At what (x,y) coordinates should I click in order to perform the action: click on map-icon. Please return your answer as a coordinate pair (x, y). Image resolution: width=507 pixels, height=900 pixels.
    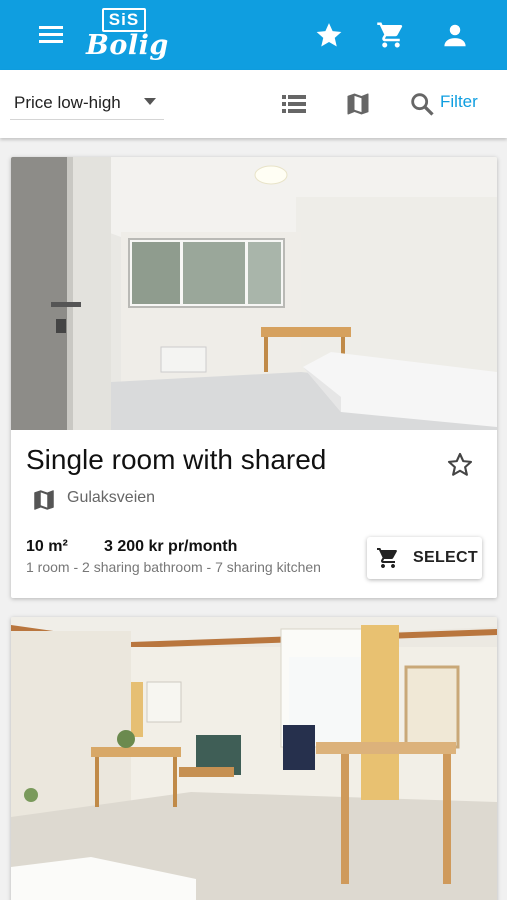
    Looking at the image, I should click on (44, 500).